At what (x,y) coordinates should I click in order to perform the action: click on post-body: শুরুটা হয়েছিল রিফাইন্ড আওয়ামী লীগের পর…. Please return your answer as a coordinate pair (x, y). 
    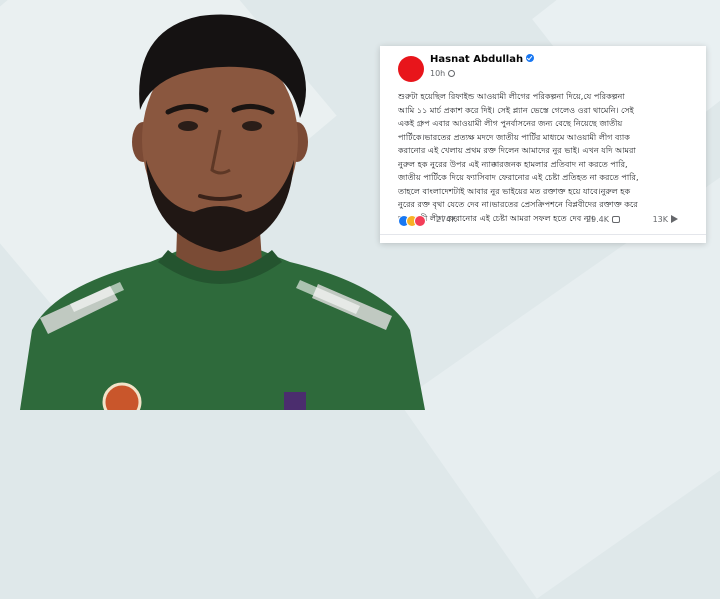
    Looking at the image, I should click on (550, 157).